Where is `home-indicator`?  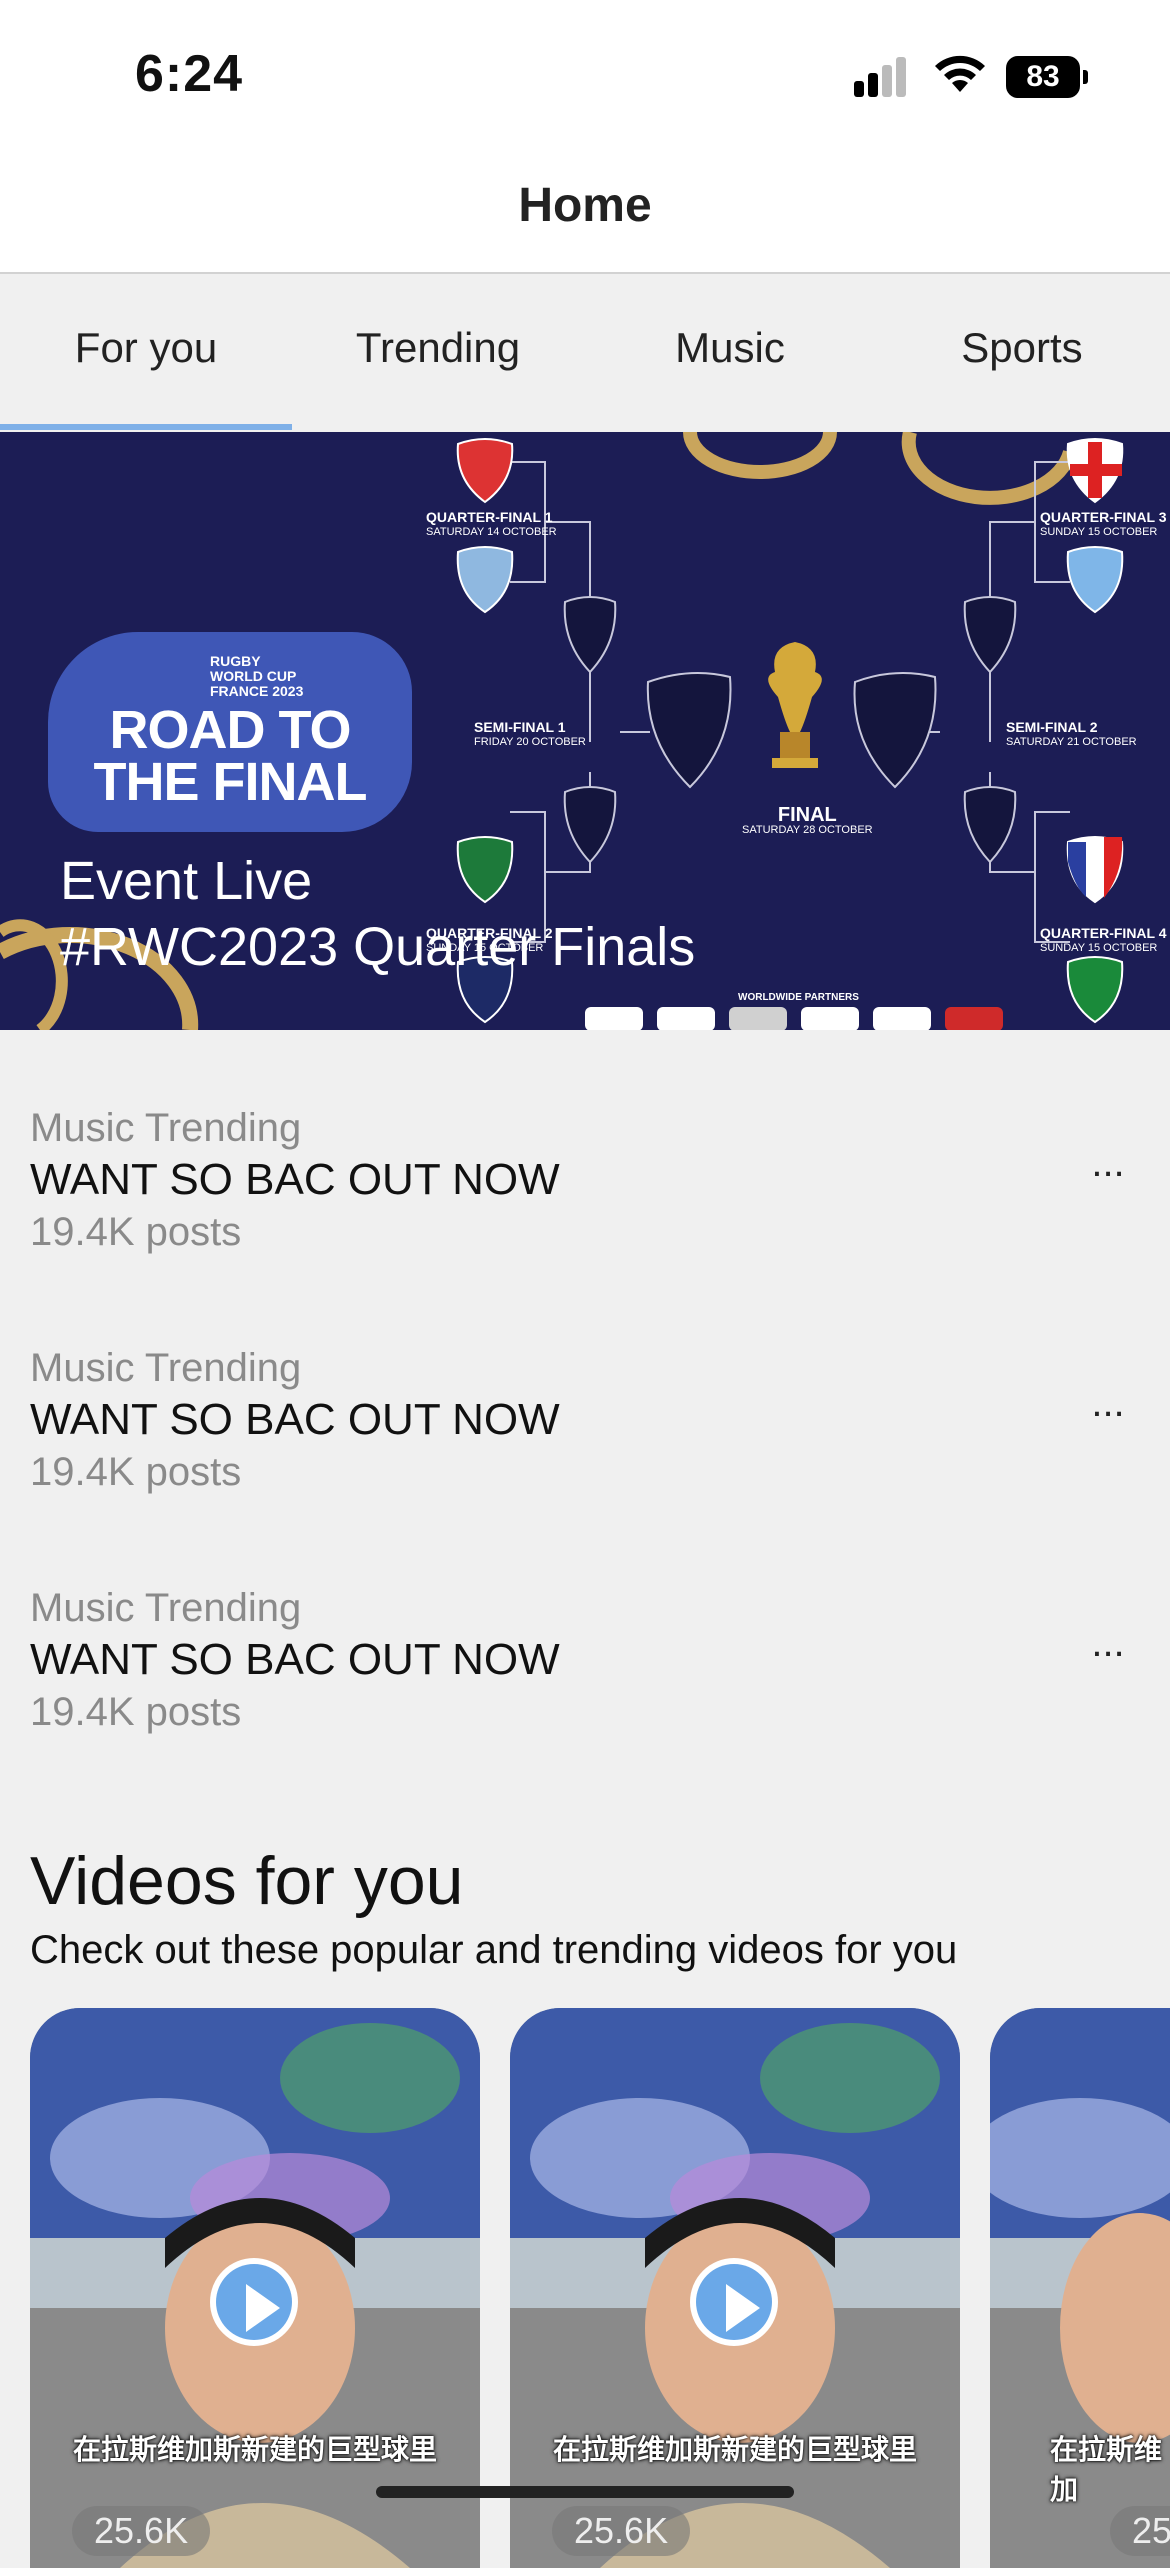 home-indicator is located at coordinates (585, 2492).